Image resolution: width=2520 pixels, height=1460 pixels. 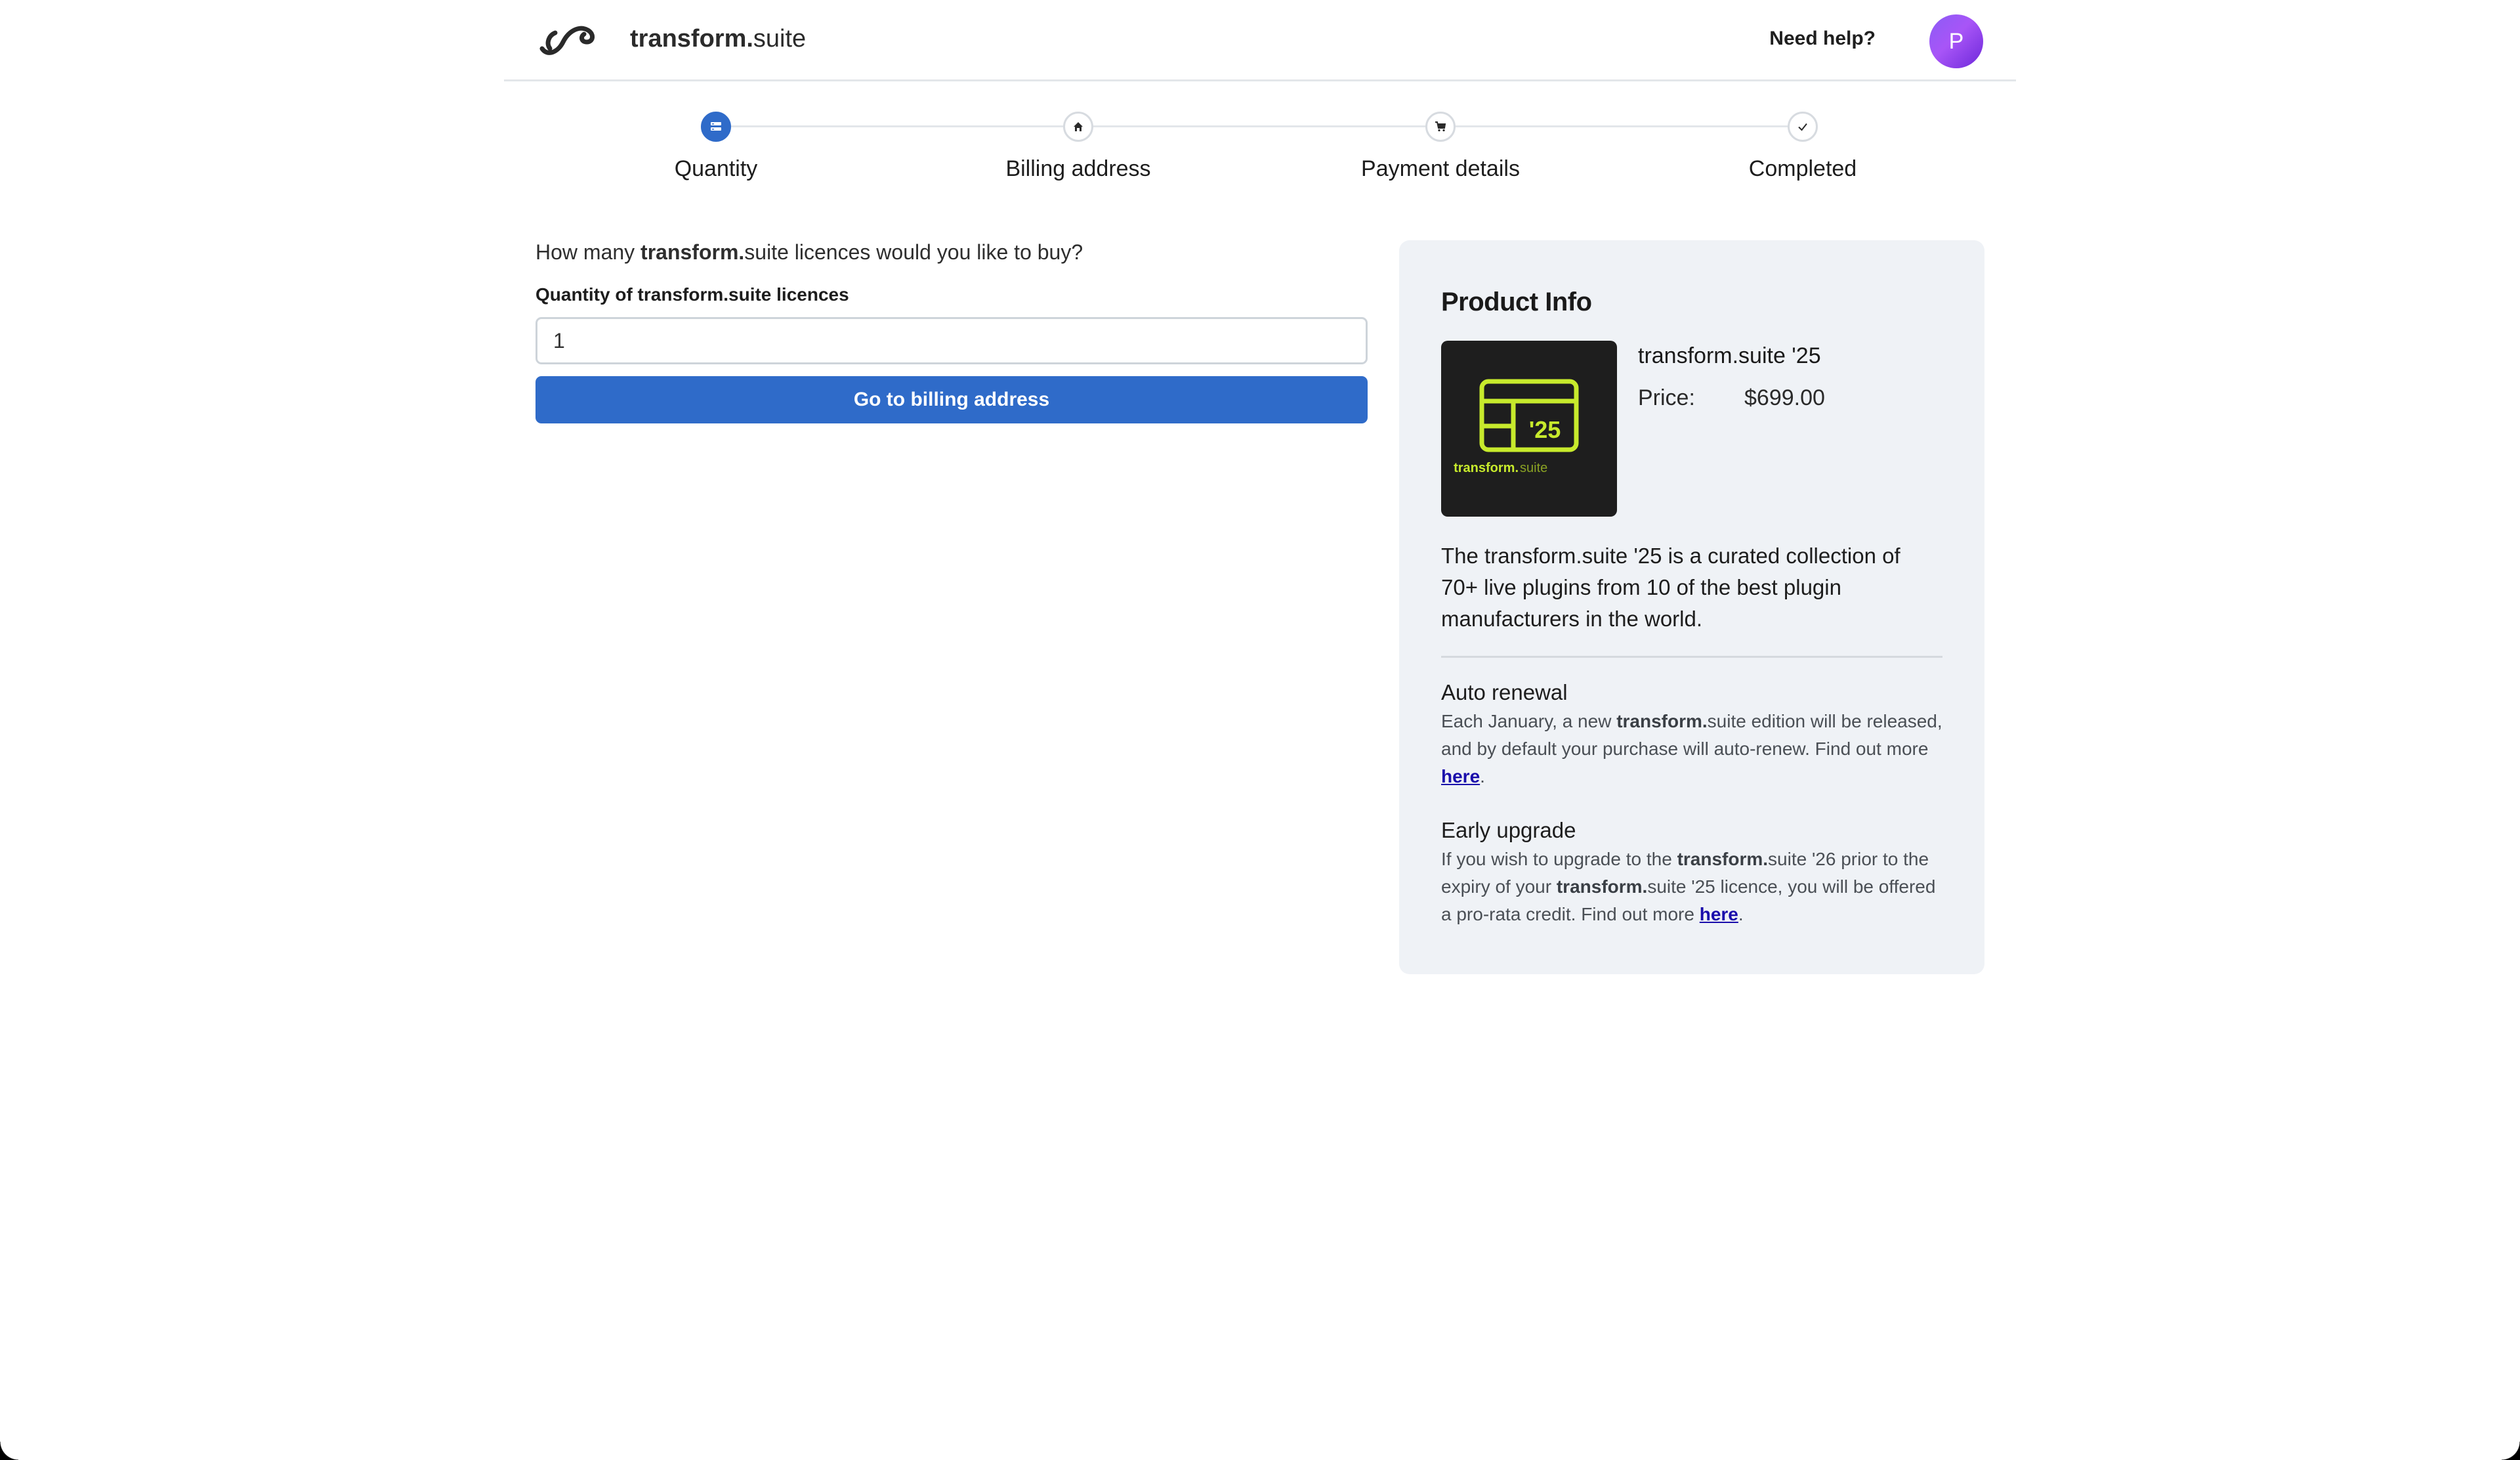 What do you see at coordinates (1602, 886) in the screenshot?
I see `early-upgrade-brand-2: transform.` at bounding box center [1602, 886].